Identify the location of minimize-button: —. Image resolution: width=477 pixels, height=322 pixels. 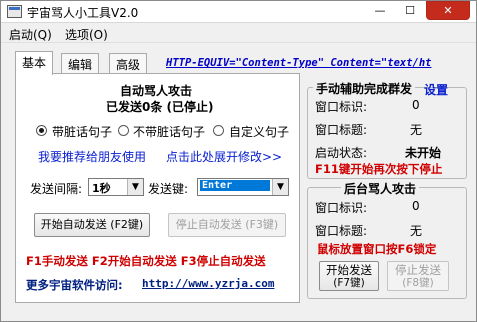
(380, 11).